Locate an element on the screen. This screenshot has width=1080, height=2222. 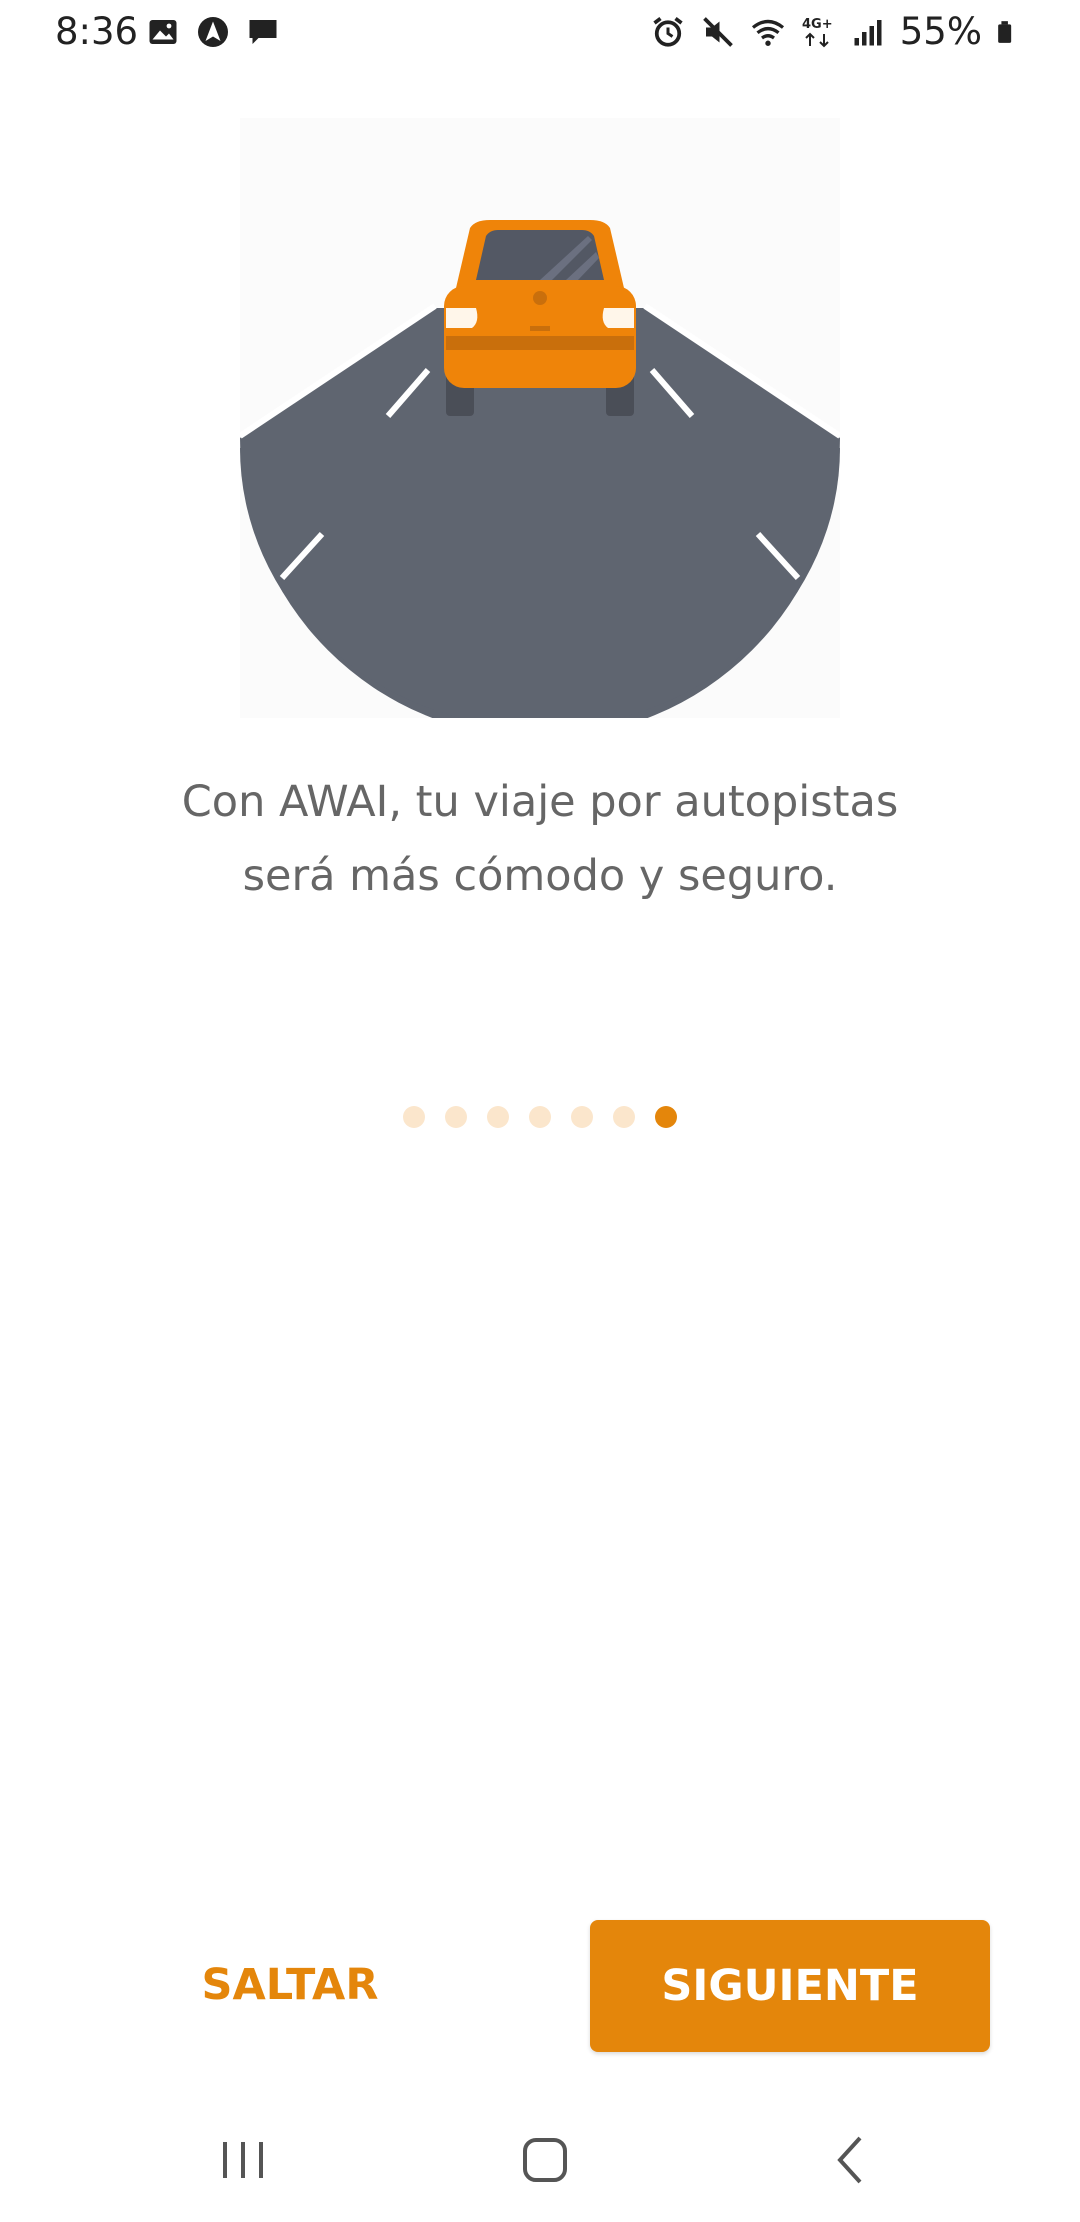
car-icon is located at coordinates (540, 318).